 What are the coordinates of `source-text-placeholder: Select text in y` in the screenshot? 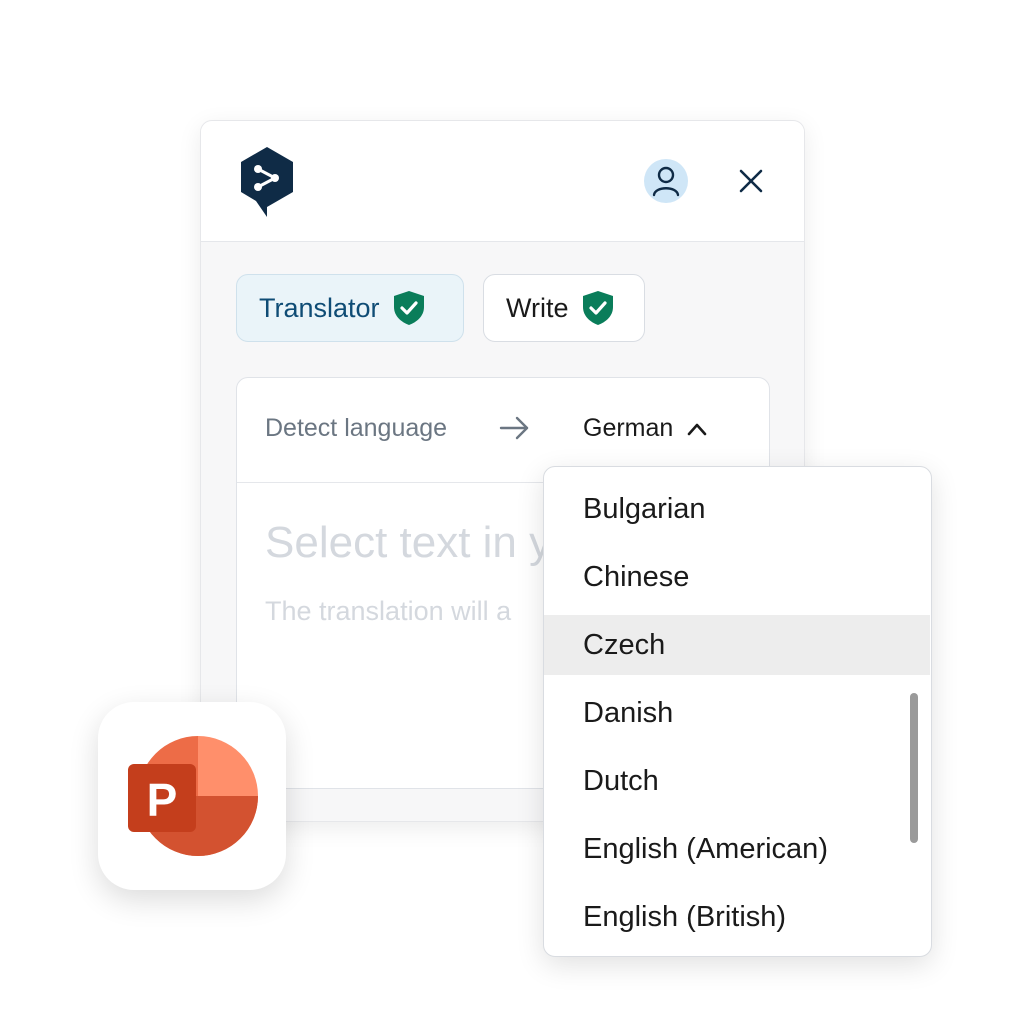 It's located at (408, 543).